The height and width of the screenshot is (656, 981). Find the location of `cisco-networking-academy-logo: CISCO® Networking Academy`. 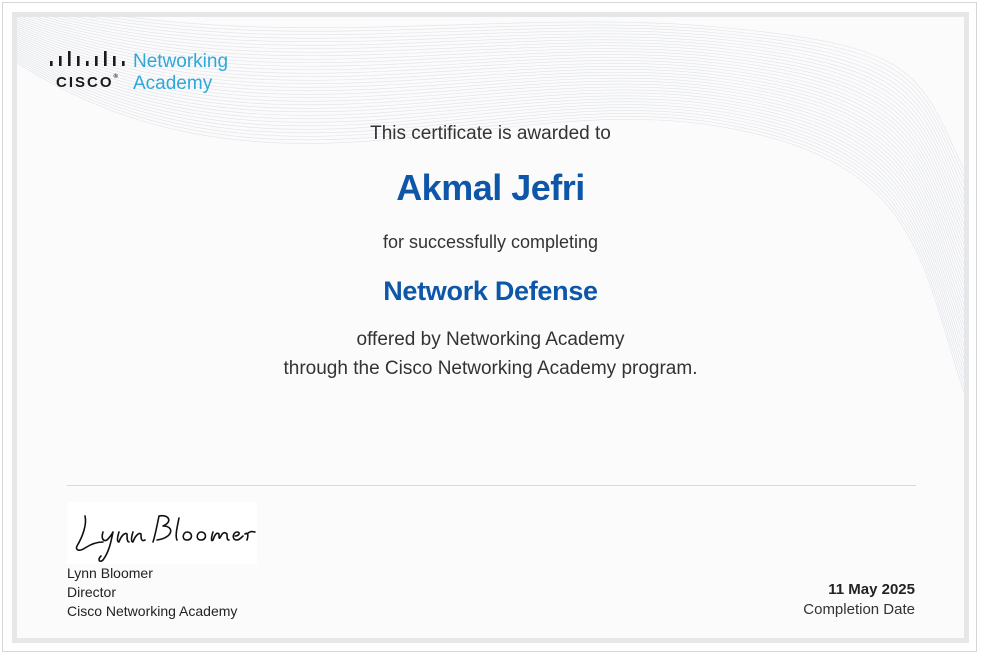

cisco-networking-academy-logo: CISCO® Networking Academy is located at coordinates (150, 72).